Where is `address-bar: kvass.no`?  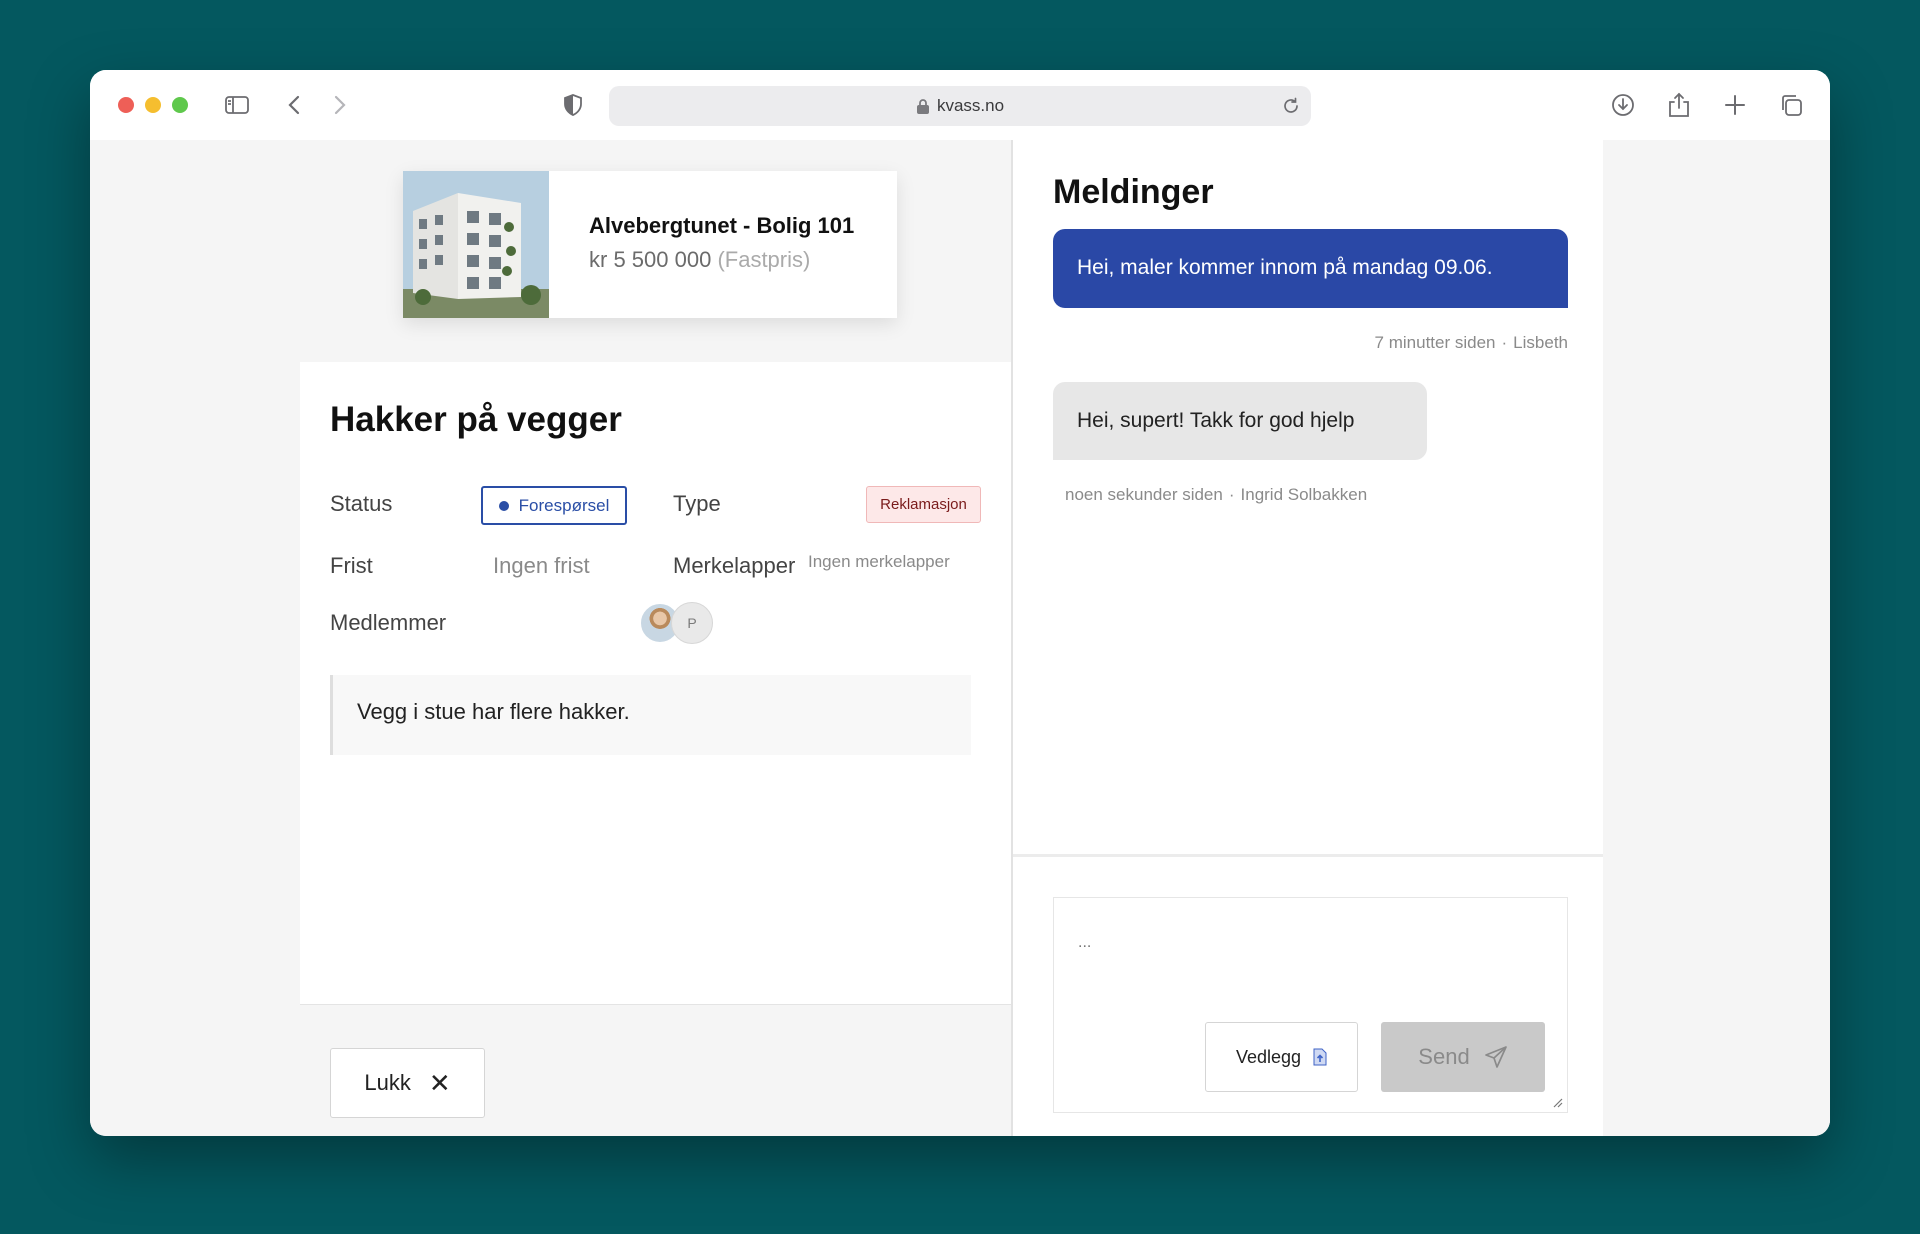
address-bar: kvass.no is located at coordinates (960, 106).